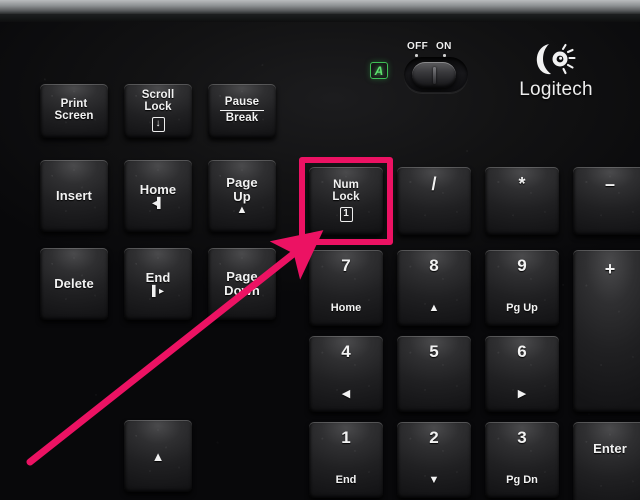  What do you see at coordinates (418, 46) in the screenshot?
I see `power-switch-off-label: OFF` at bounding box center [418, 46].